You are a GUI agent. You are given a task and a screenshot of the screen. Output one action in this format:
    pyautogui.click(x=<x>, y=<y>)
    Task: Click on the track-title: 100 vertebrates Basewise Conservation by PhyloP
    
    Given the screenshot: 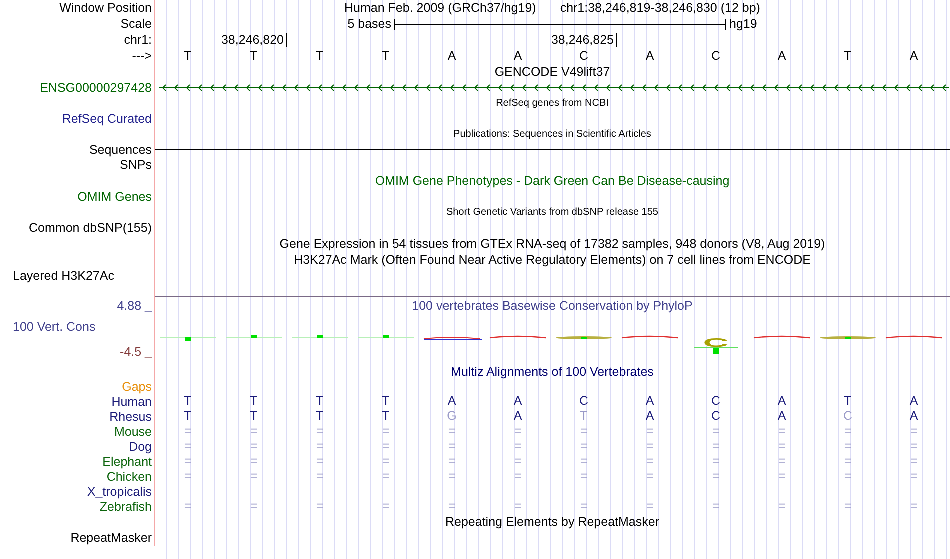 What is the action you would take?
    pyautogui.click(x=552, y=306)
    